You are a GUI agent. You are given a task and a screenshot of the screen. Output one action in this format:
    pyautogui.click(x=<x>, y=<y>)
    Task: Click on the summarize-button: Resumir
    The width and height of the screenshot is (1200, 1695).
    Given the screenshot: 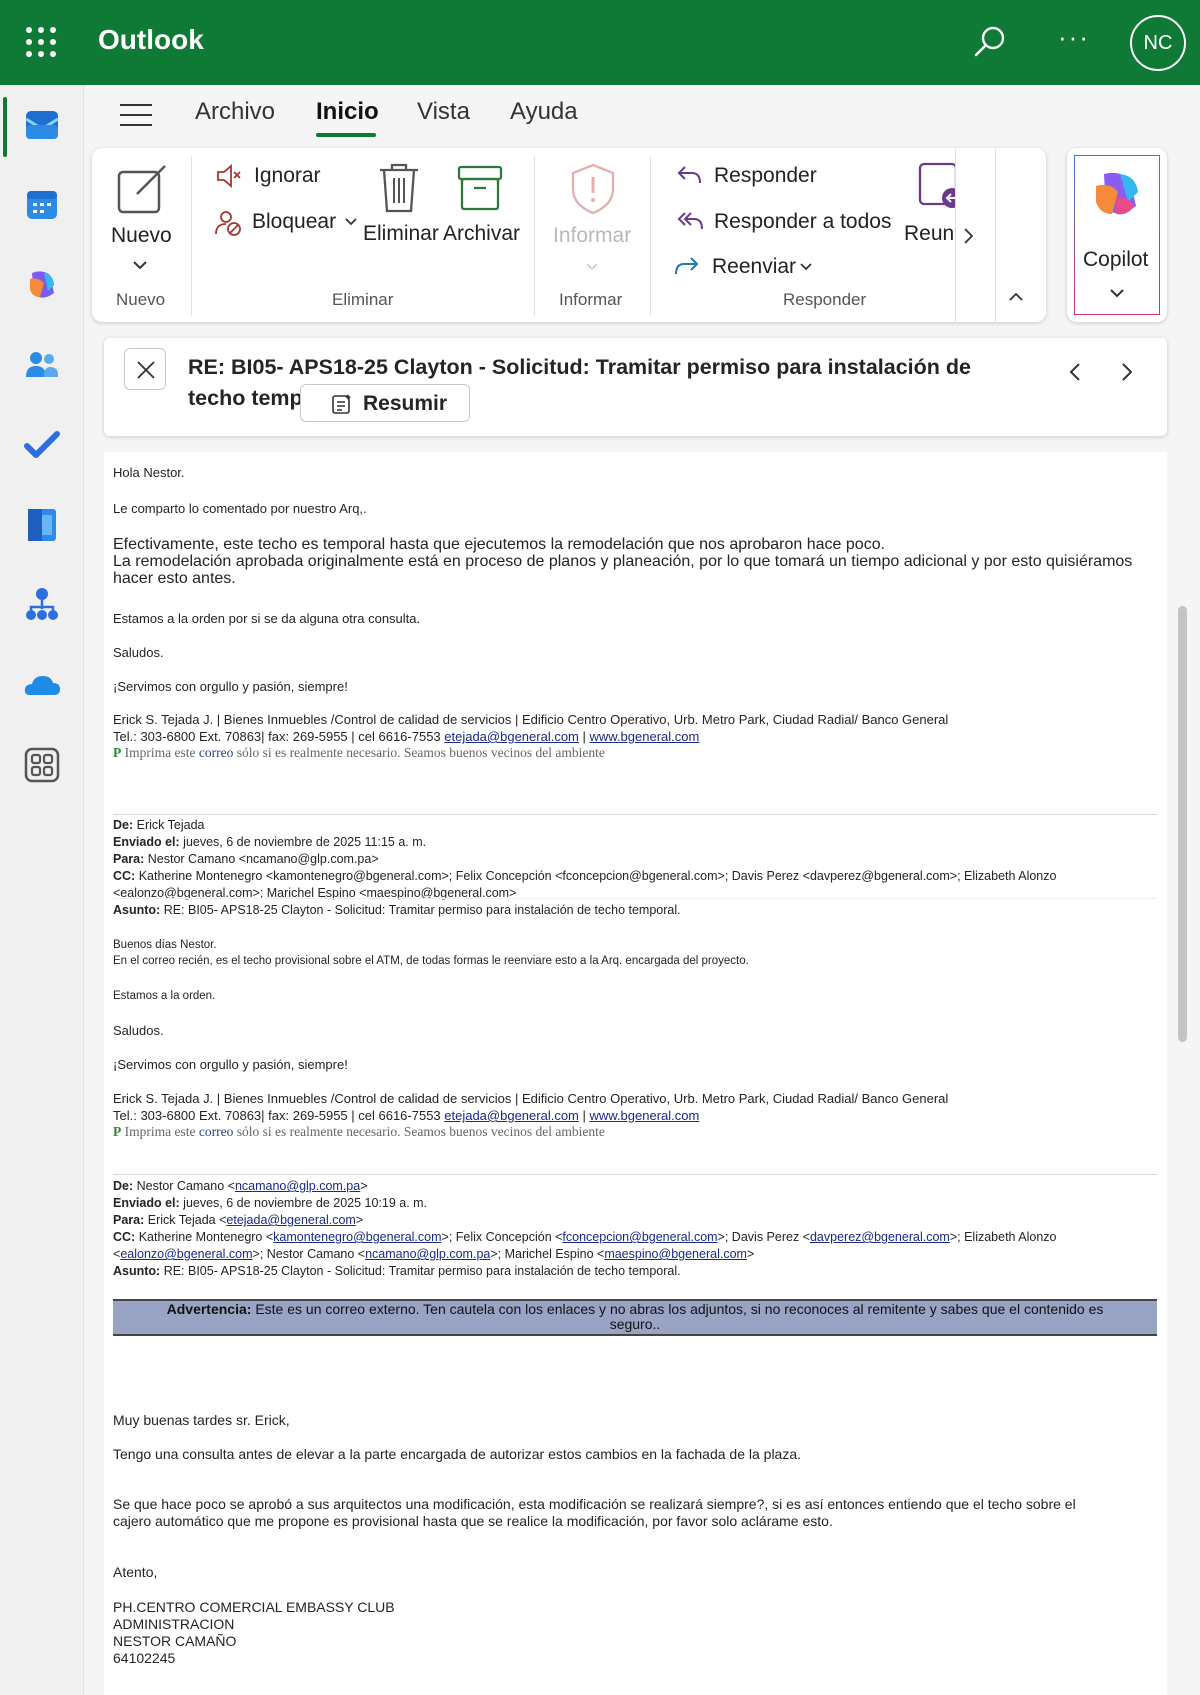 What is the action you would take?
    pyautogui.click(x=385, y=403)
    